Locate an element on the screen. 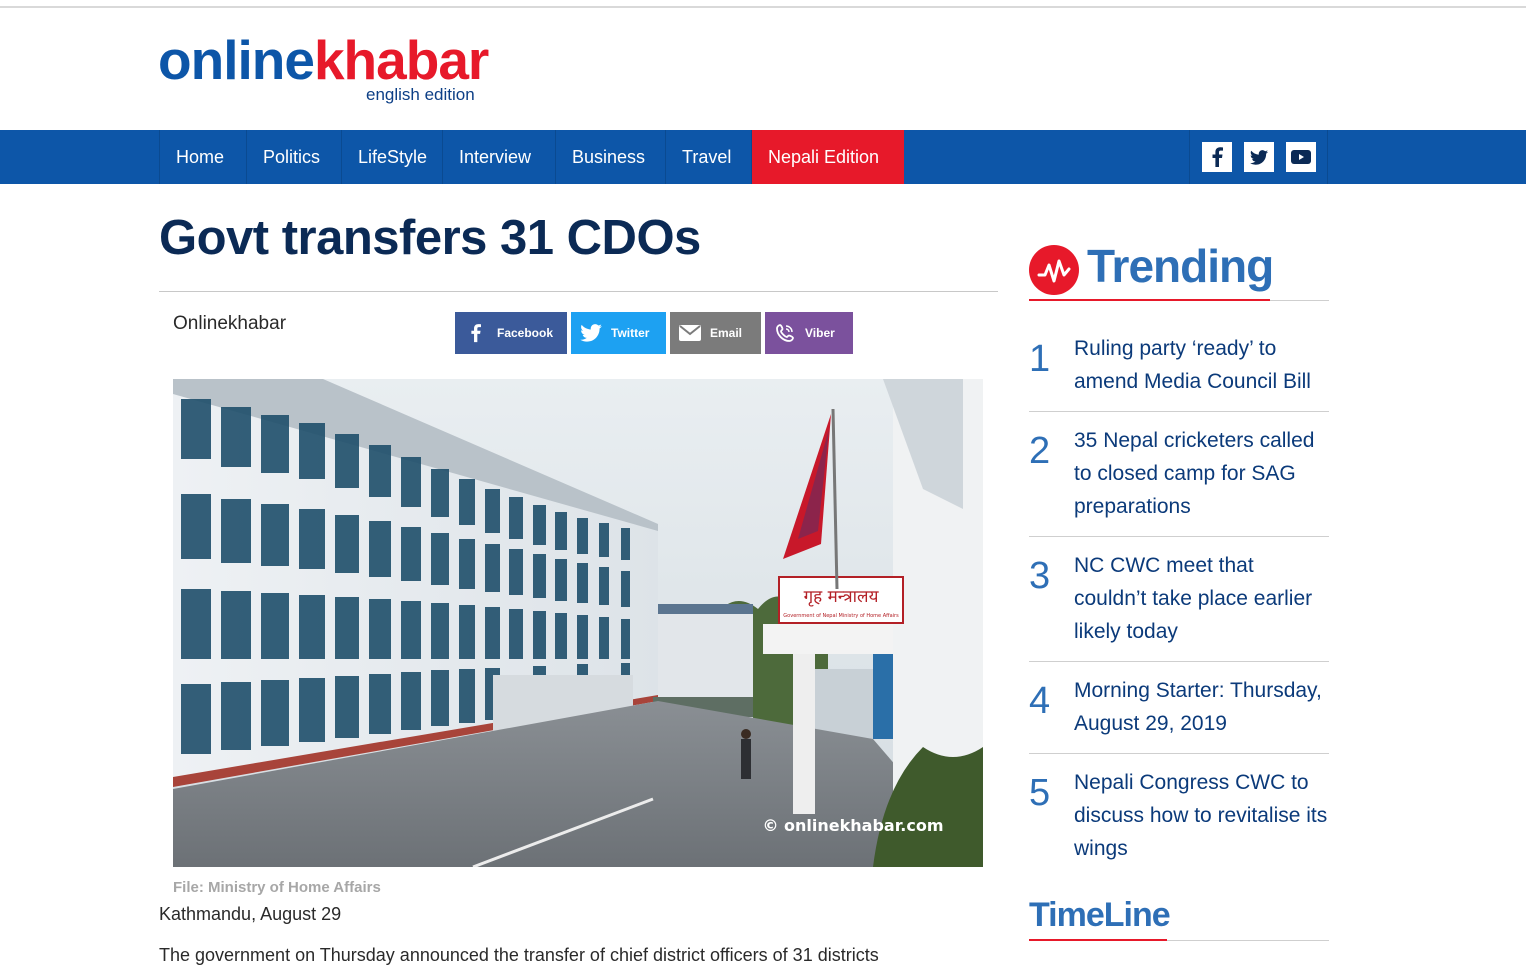  timeline-heading: TimeLine is located at coordinates (1100, 915).